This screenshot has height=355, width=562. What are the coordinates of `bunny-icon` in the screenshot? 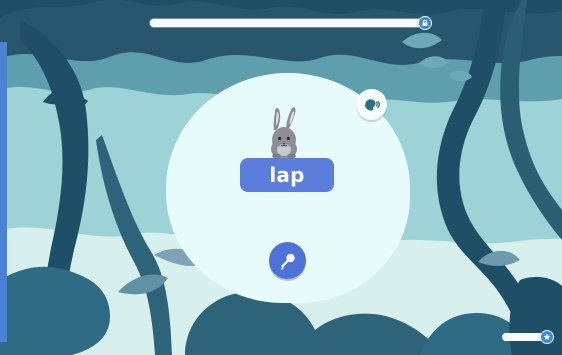 It's located at (284, 133).